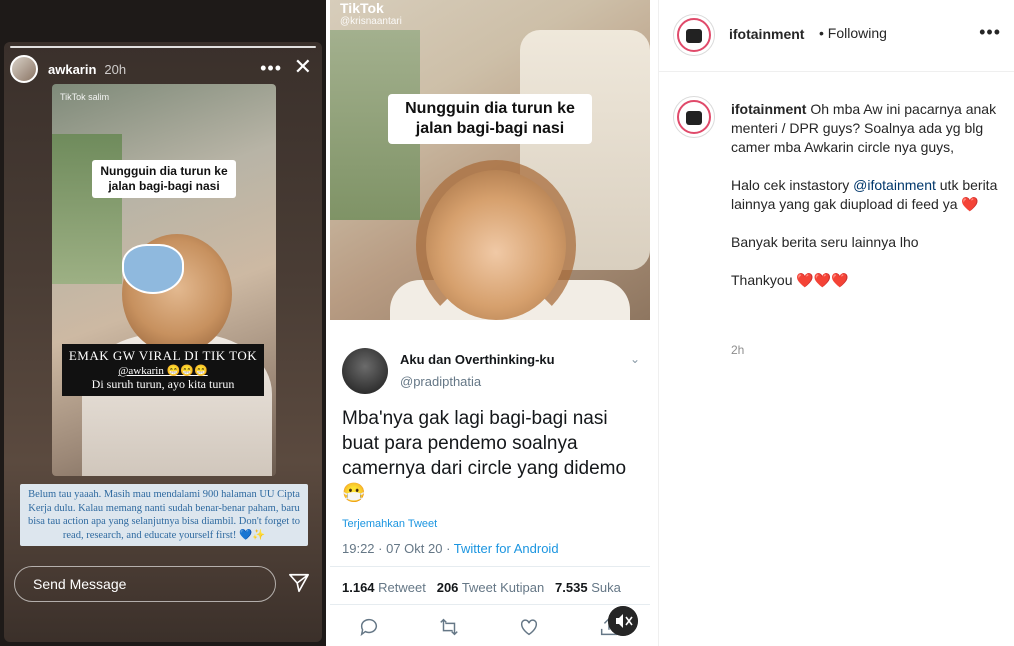  I want to click on caption-avatar, so click(694, 117).